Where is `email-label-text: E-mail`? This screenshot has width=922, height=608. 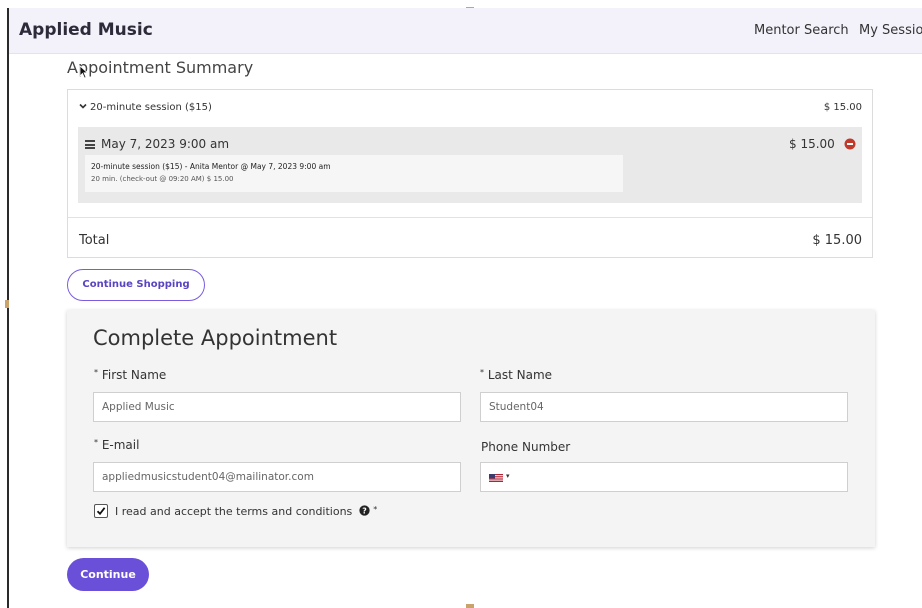 email-label-text: E-mail is located at coordinates (120, 445).